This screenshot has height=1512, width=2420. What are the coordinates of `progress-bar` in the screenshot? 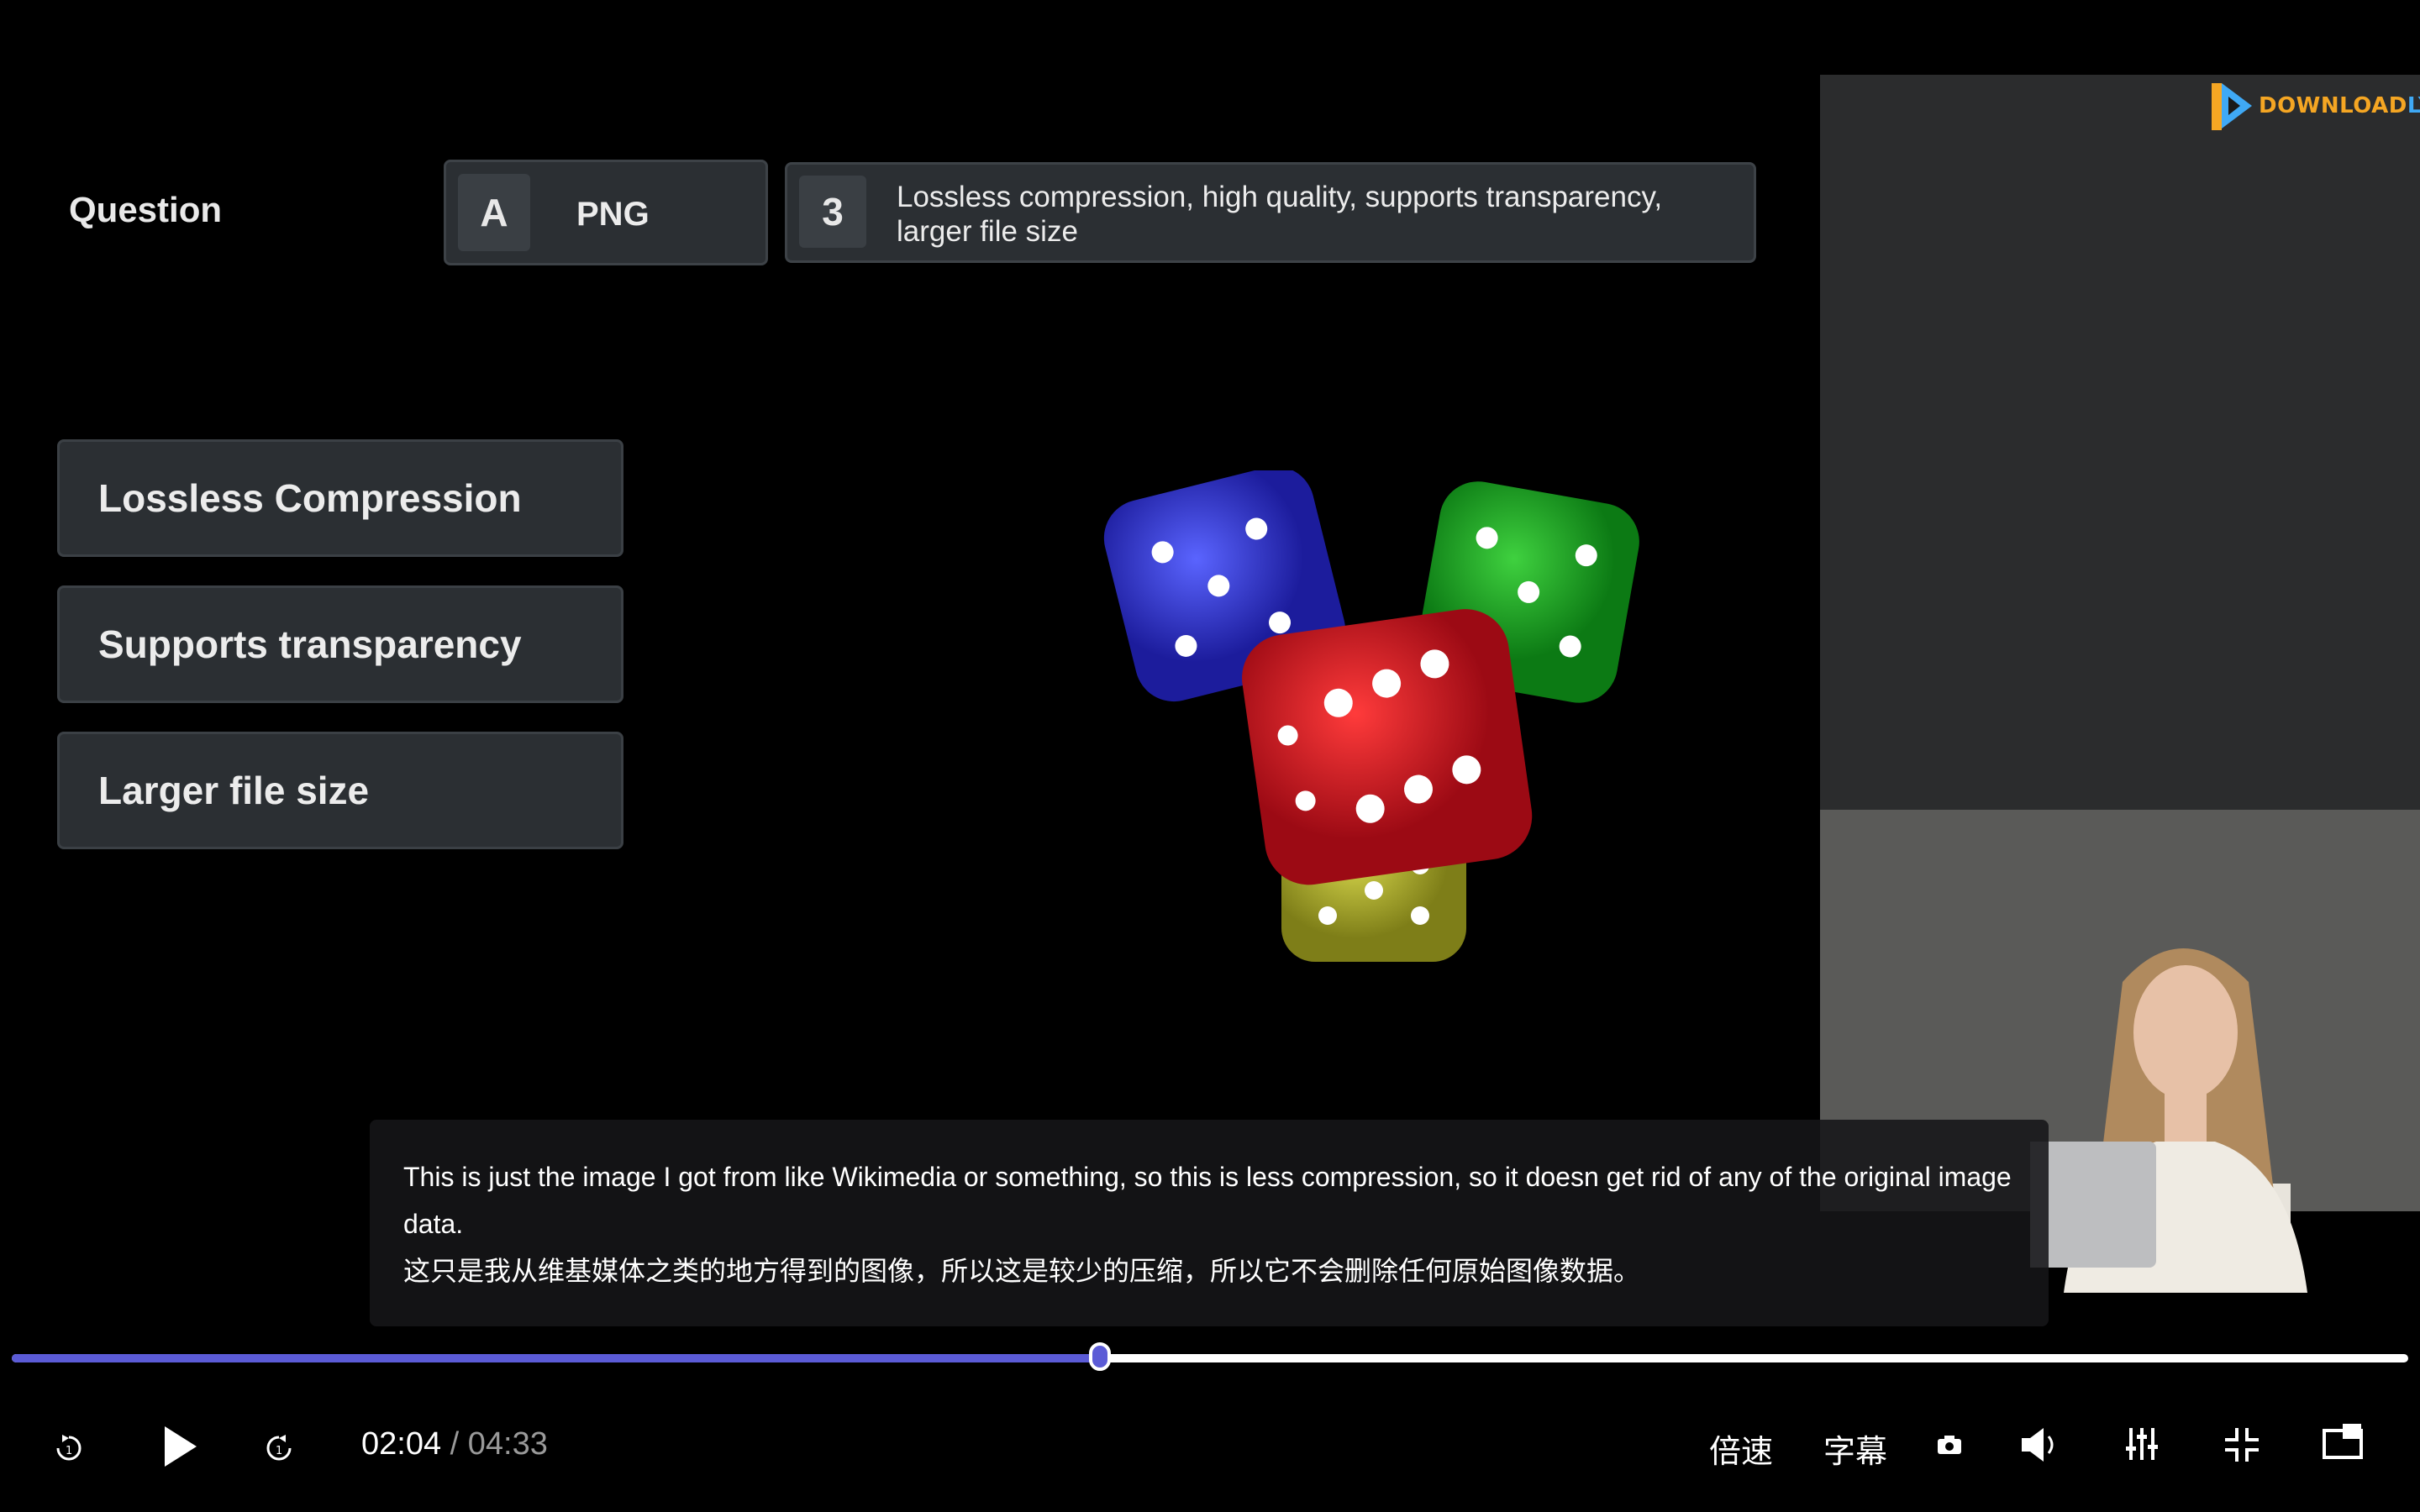 It's located at (1210, 1356).